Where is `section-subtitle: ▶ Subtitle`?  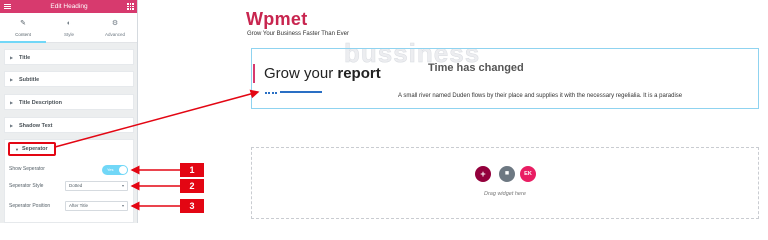
section-subtitle: ▶ Subtitle is located at coordinates (69, 79).